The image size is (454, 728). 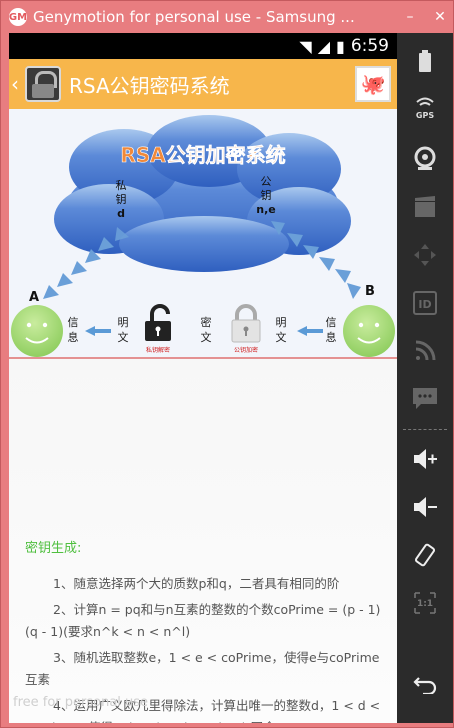 What do you see at coordinates (246, 350) in the screenshot?
I see `encrypt-caption: 公钥加密` at bounding box center [246, 350].